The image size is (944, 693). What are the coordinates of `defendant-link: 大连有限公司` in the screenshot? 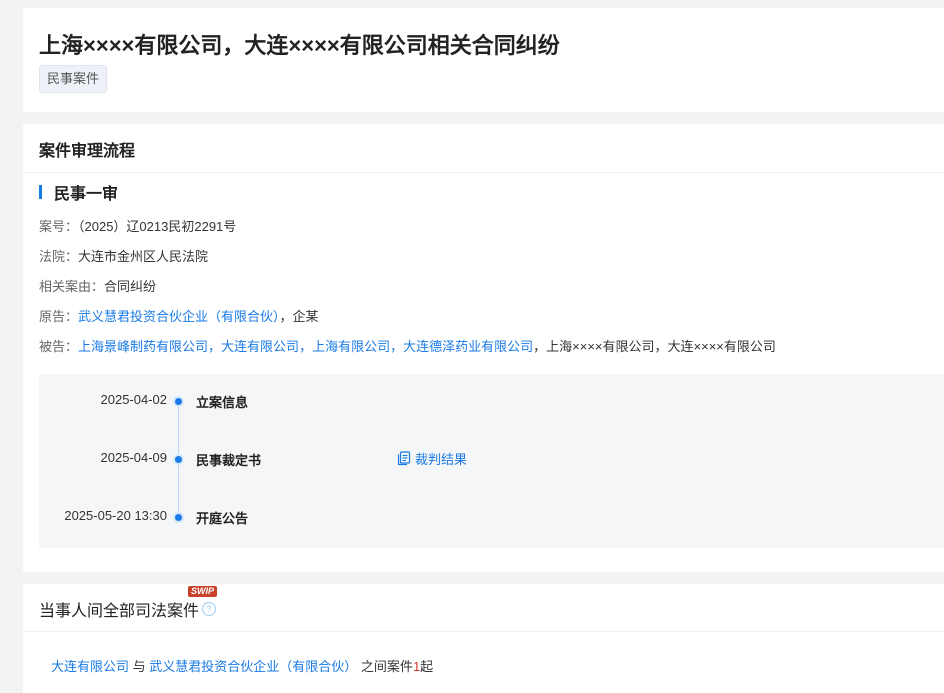 It's located at (260, 346).